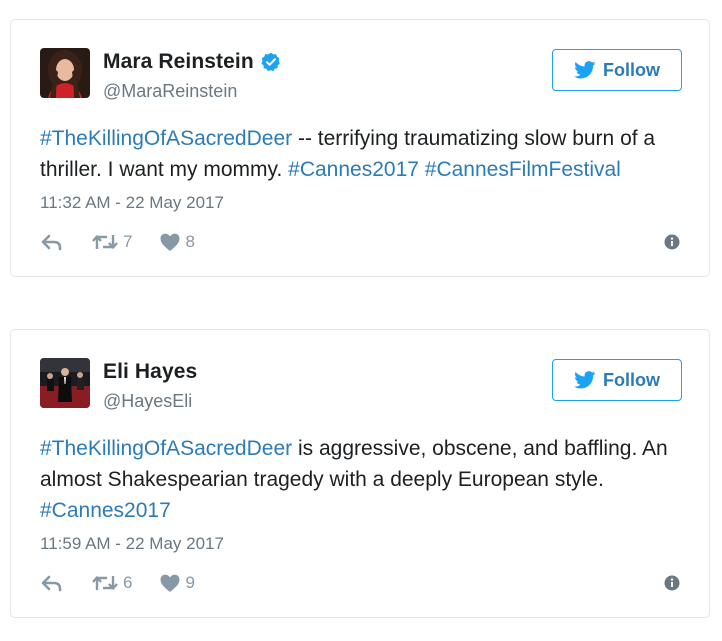 The height and width of the screenshot is (641, 722). I want to click on tweet-actions: 7 8, so click(131, 242).